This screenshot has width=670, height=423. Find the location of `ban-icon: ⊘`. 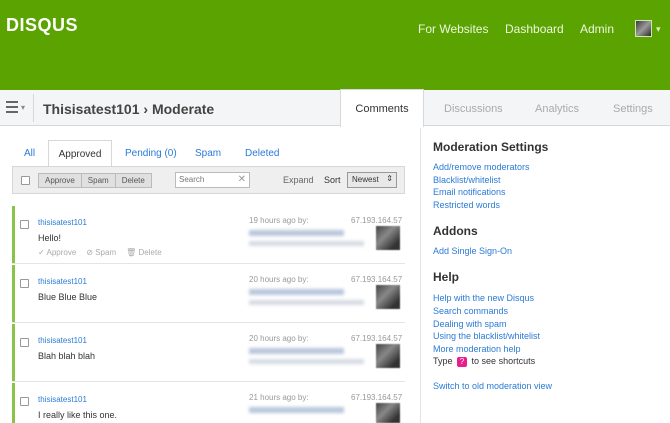

ban-icon: ⊘ is located at coordinates (91, 252).